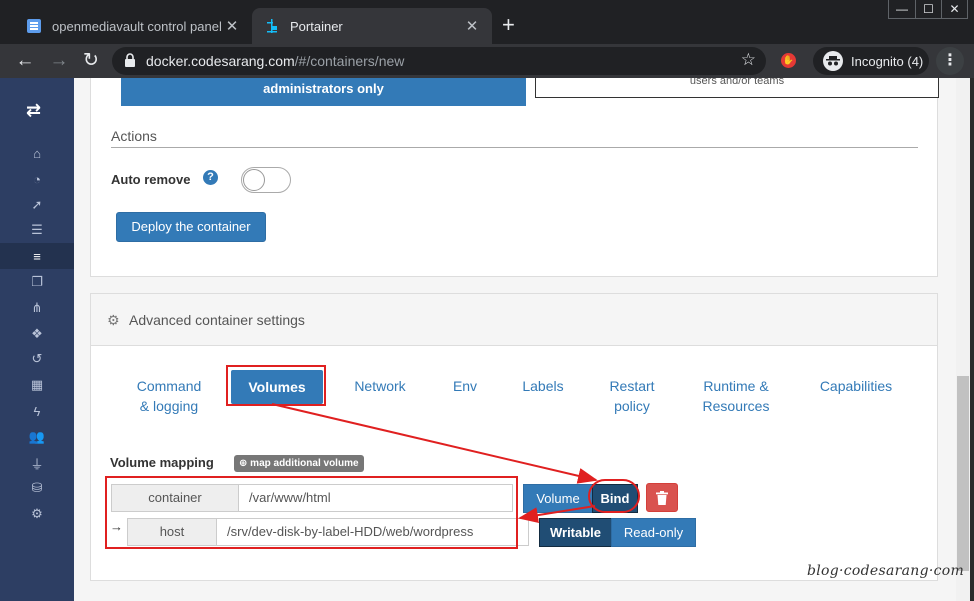 The width and height of the screenshot is (974, 601). What do you see at coordinates (323, 92) in the screenshot?
I see `admin-only-option: administrators only` at bounding box center [323, 92].